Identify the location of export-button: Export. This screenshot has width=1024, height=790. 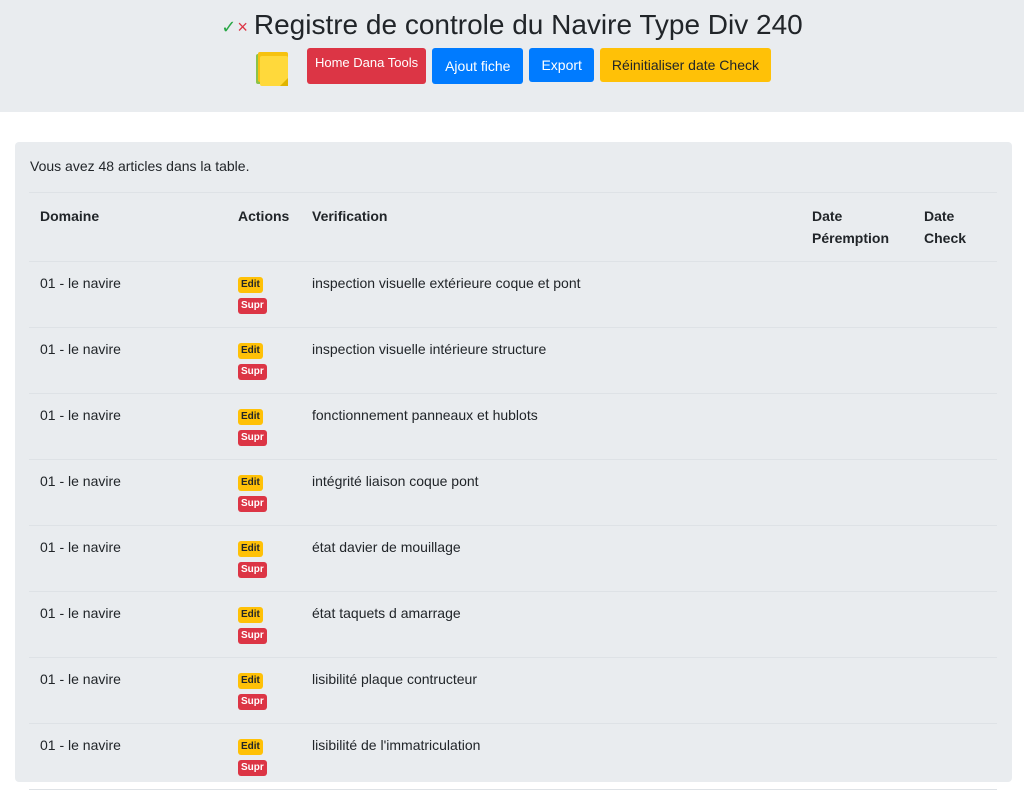
(561, 65).